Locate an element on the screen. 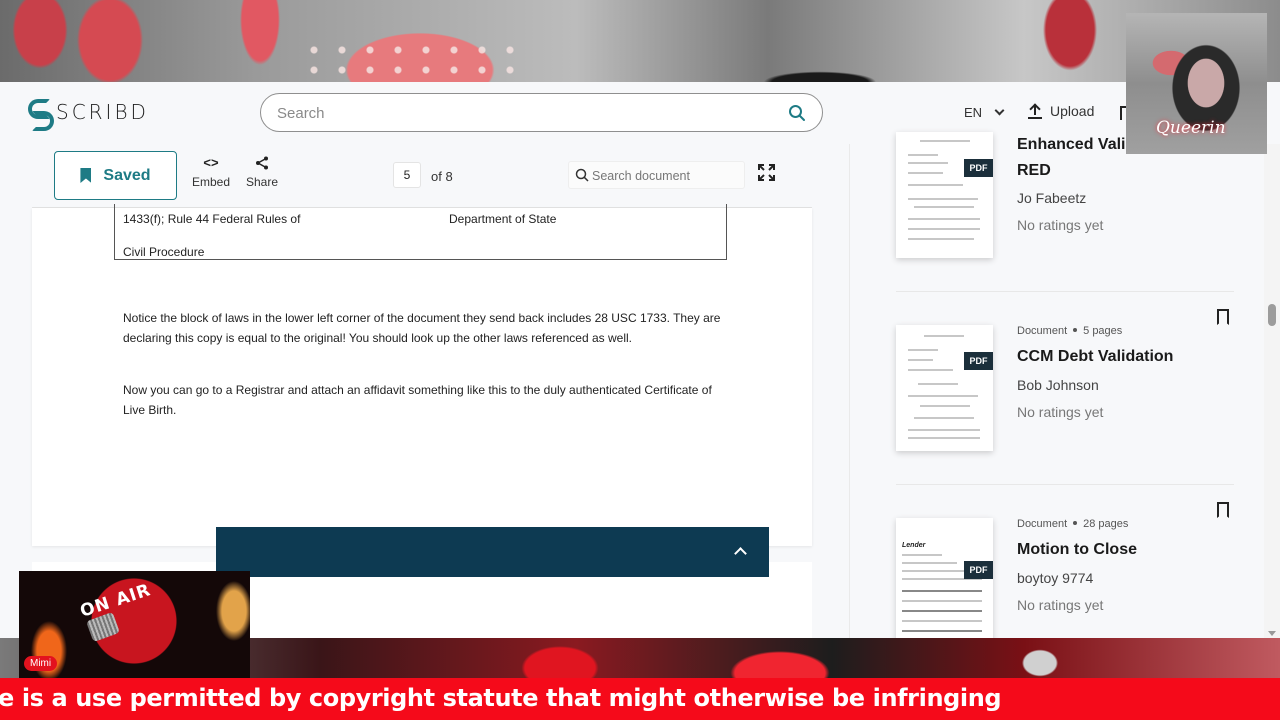 This screenshot has height=720, width=1280. scribd-logo-icon is located at coordinates (40, 115).